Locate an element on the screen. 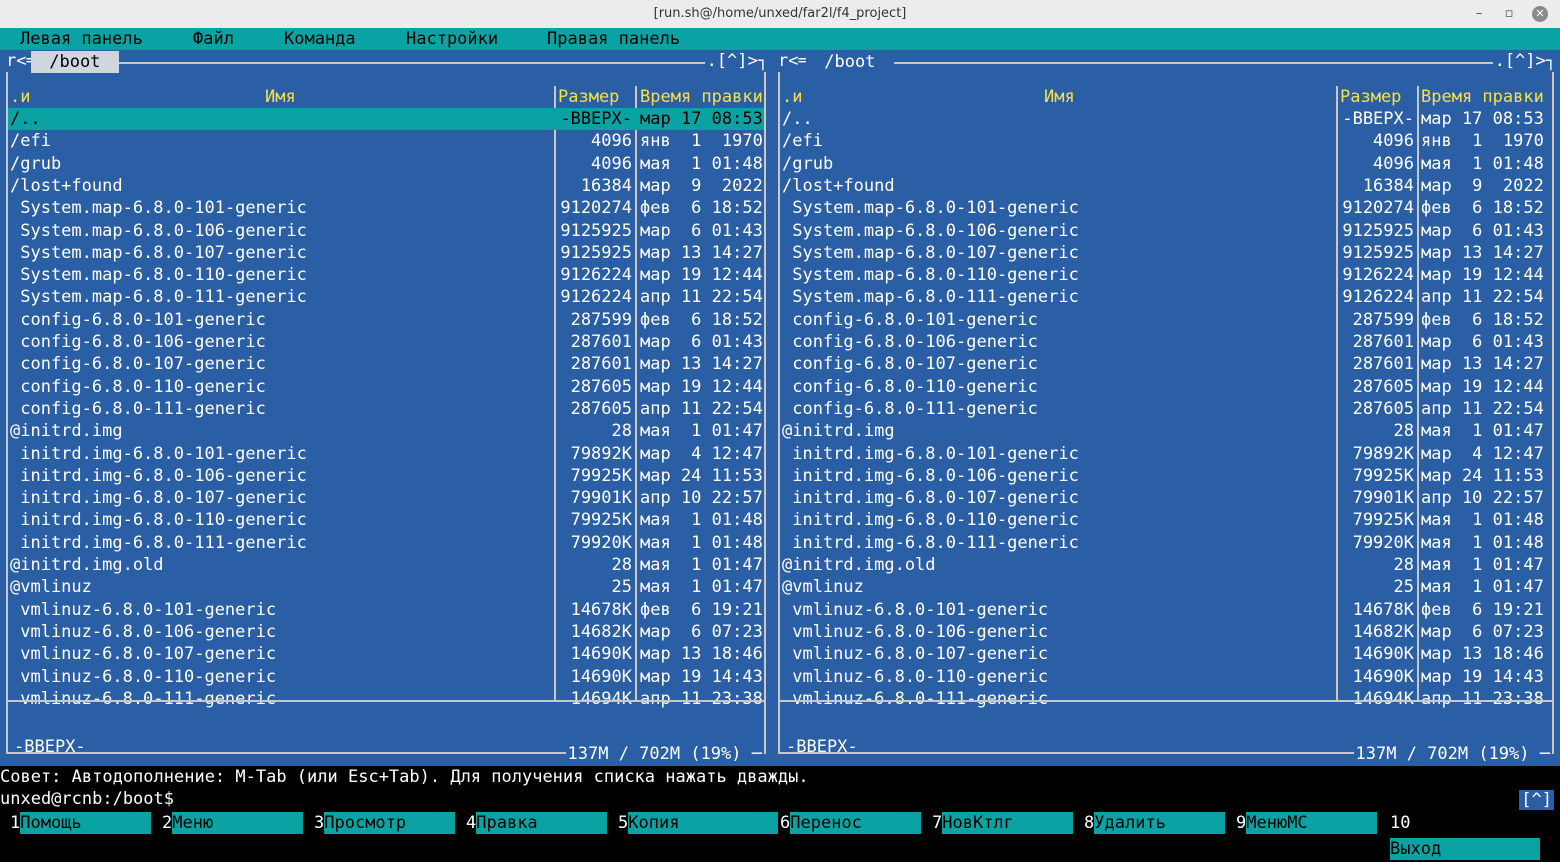 This screenshot has height=862, width=1560. fkey-10: 10 Выход is located at coordinates (1475, 835).